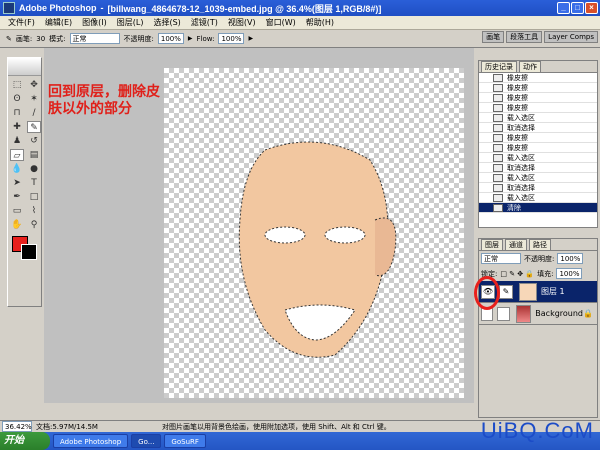 This screenshot has width=600, height=450. Describe the element at coordinates (40, 39) in the screenshot. I see `brush-size: 30` at that location.